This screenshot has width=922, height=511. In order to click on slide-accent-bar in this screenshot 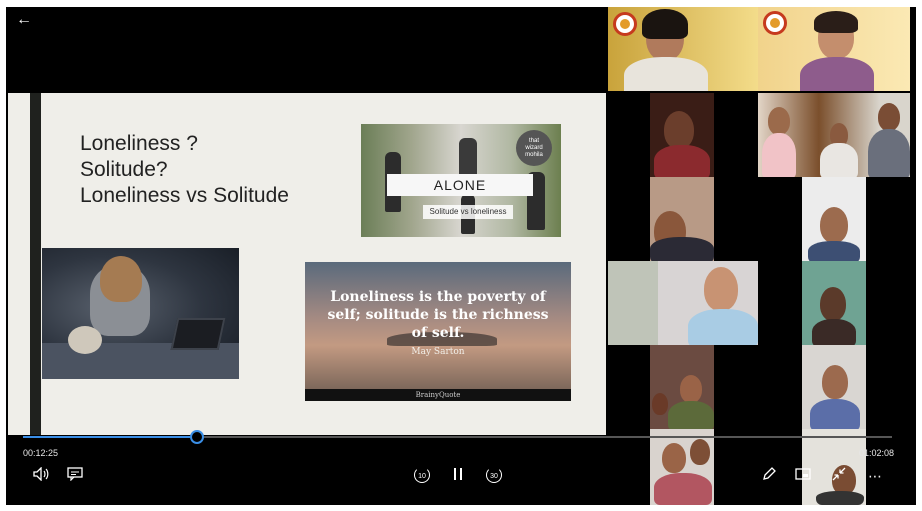, I will do `click(35, 264)`.